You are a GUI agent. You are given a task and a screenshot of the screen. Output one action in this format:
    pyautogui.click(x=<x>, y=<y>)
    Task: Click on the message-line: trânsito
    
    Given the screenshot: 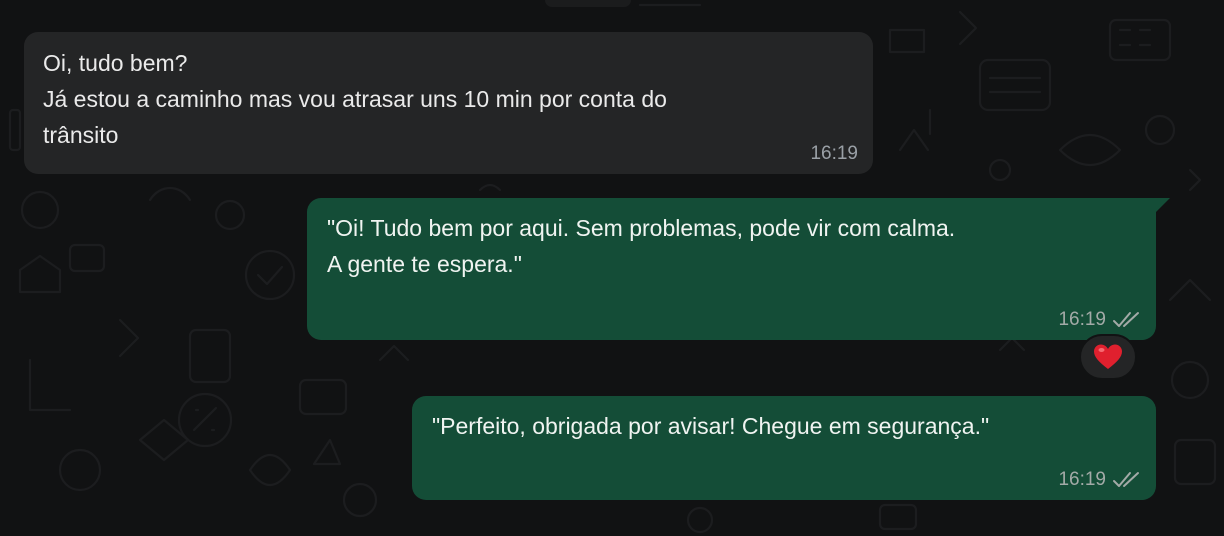 What is the action you would take?
    pyautogui.click(x=81, y=135)
    